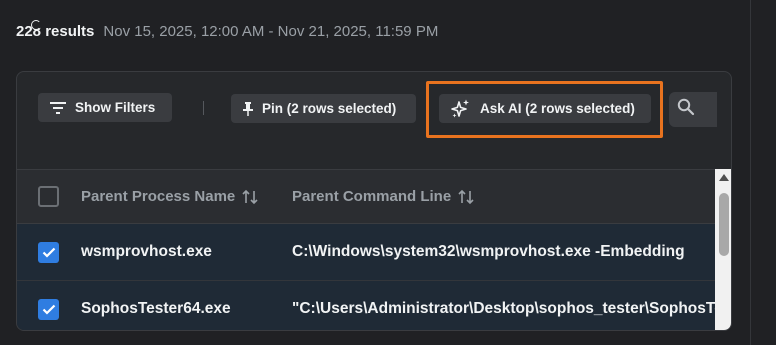  Describe the element at coordinates (58, 107) in the screenshot. I see `filter-icon` at that location.